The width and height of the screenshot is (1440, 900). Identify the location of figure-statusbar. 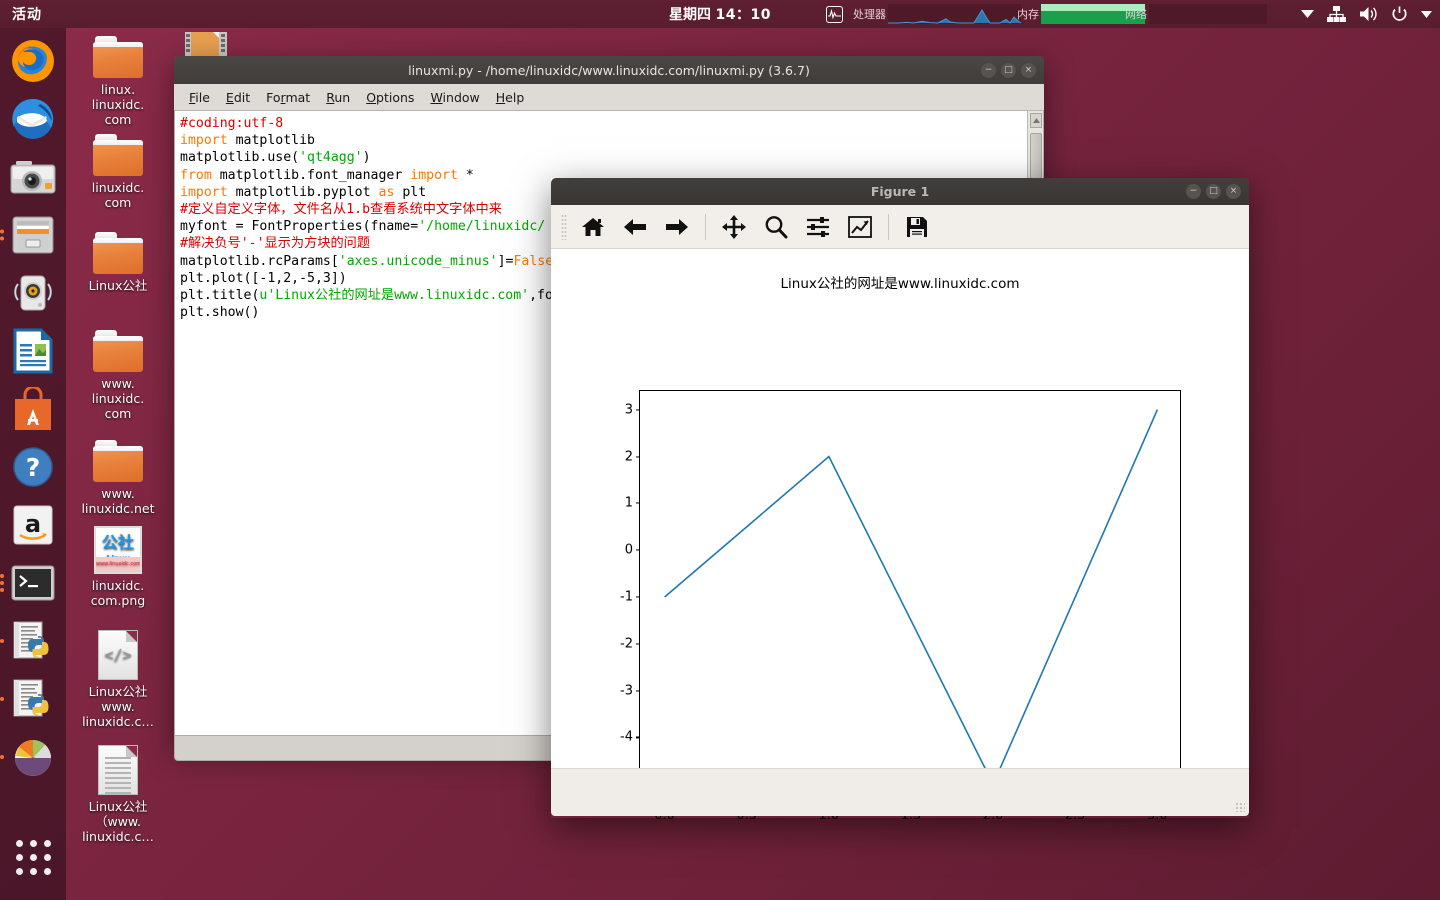
(900, 792).